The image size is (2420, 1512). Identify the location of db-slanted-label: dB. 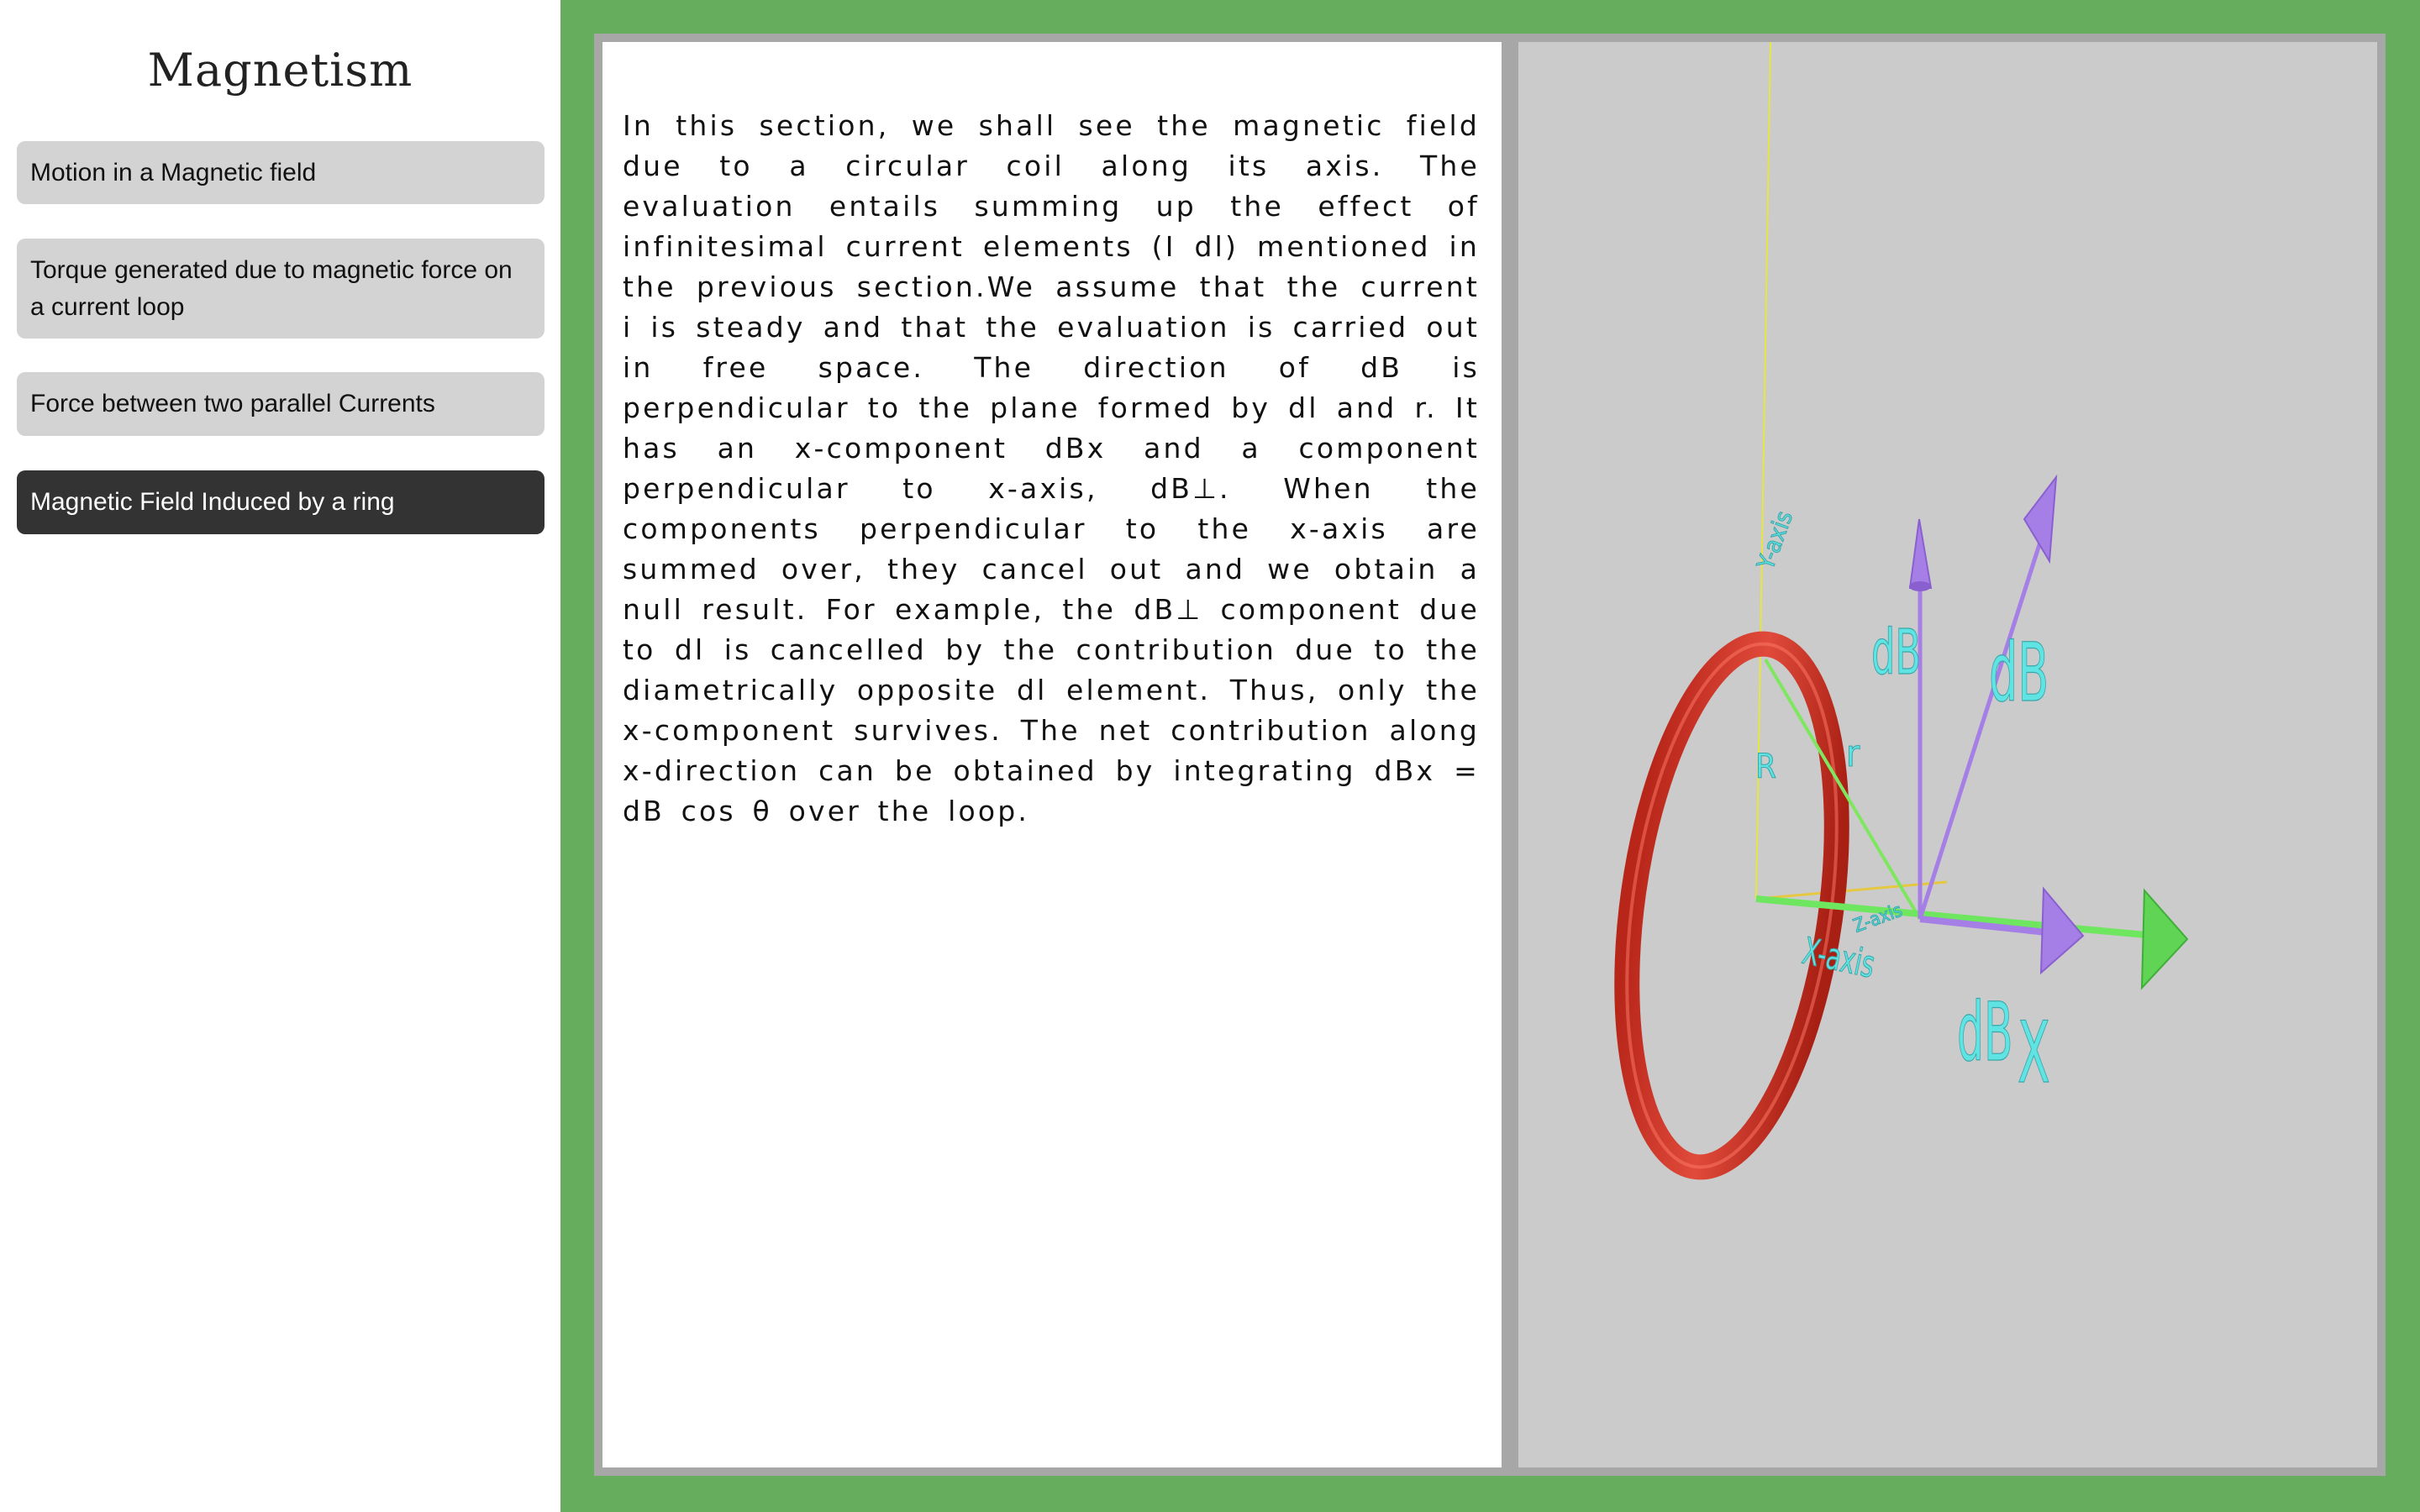
(2019, 673).